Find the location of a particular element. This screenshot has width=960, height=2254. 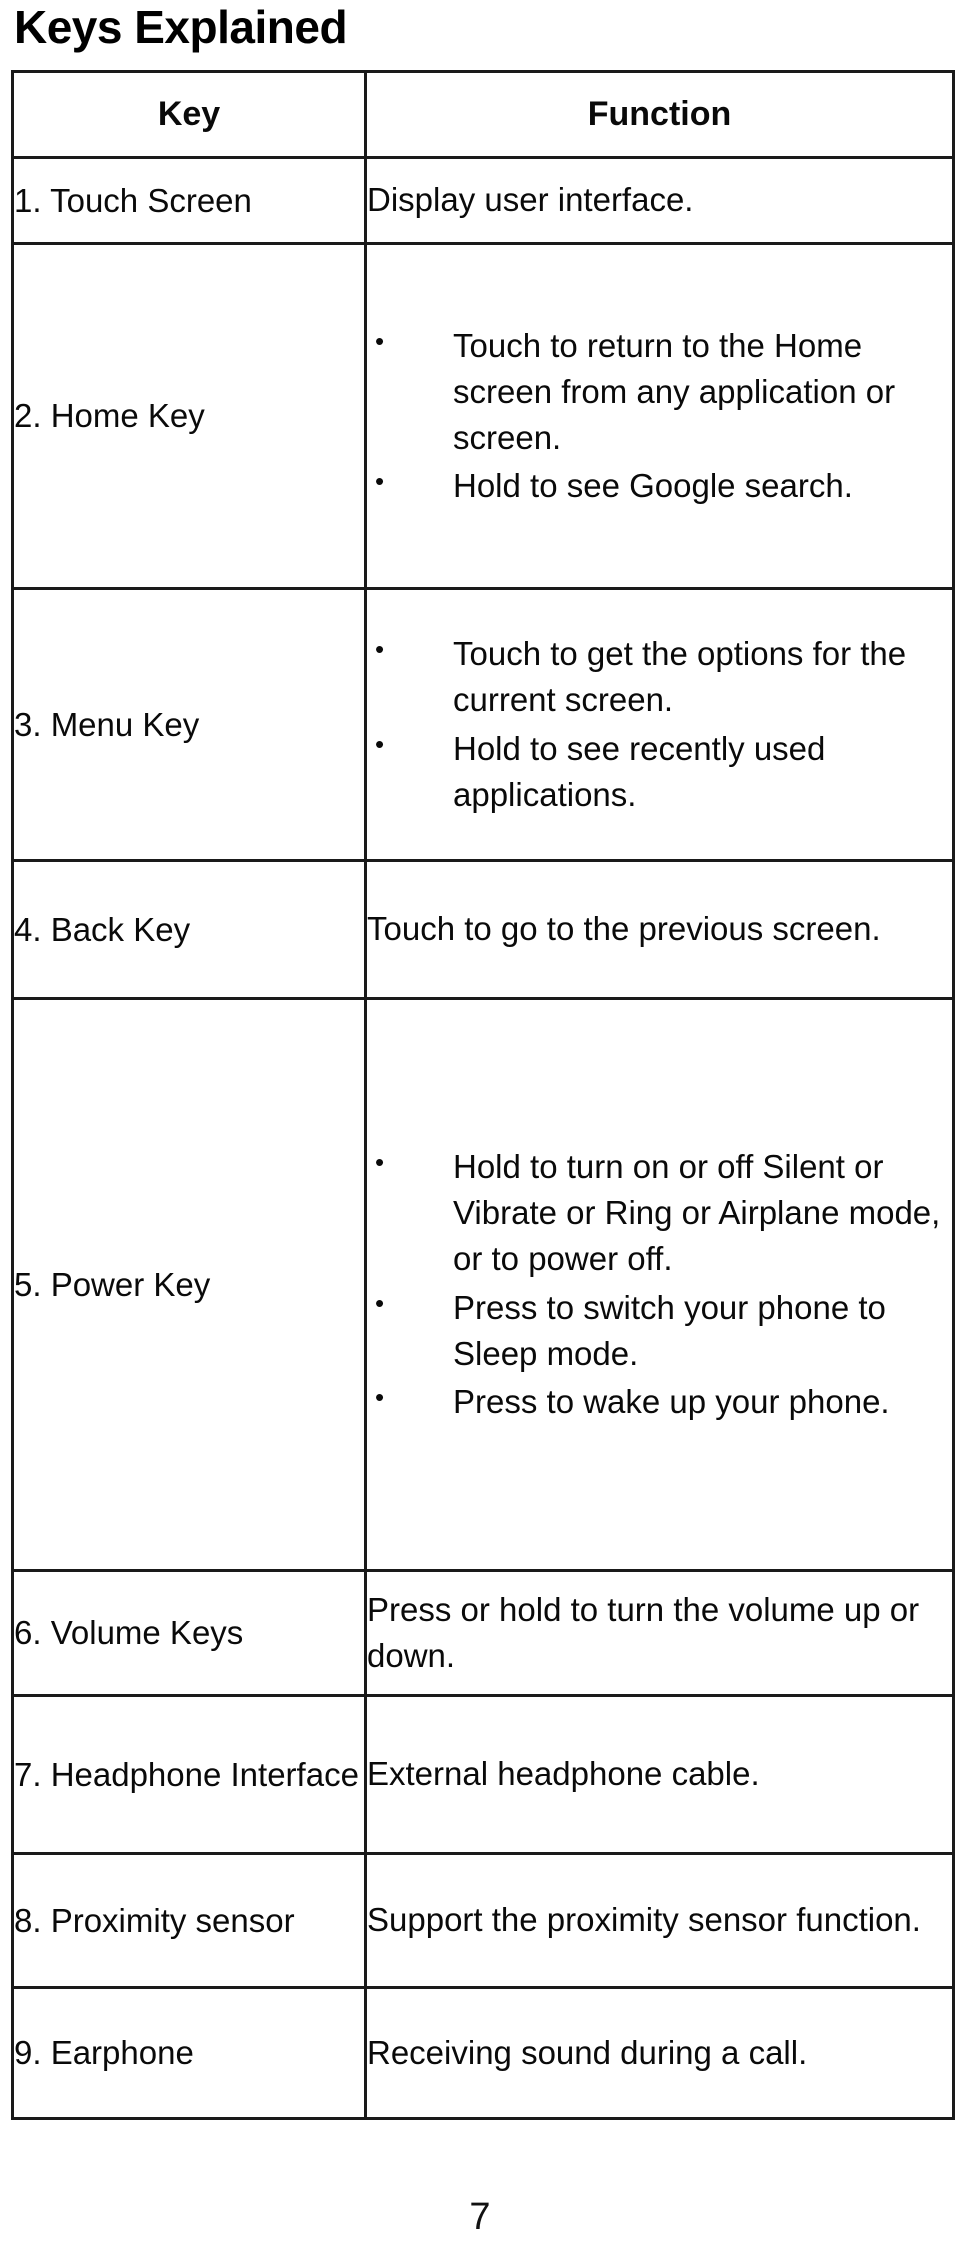

key-label: 5. Power Key is located at coordinates (189, 1284).